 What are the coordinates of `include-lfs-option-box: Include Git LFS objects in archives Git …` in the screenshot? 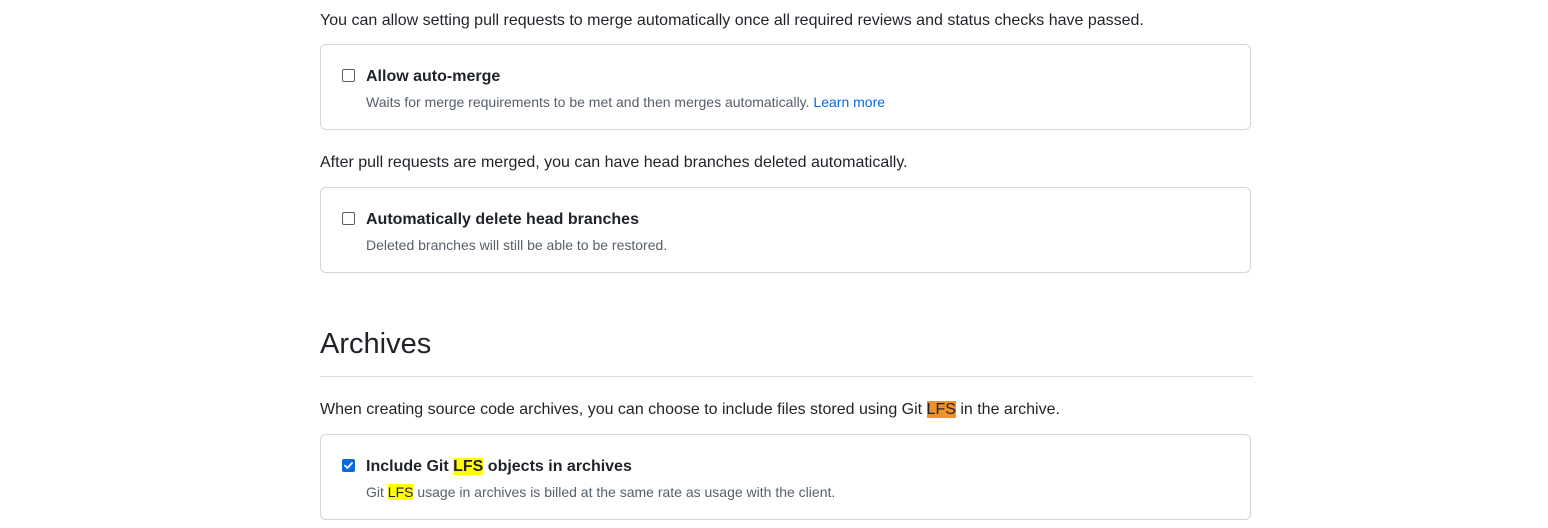 It's located at (785, 477).